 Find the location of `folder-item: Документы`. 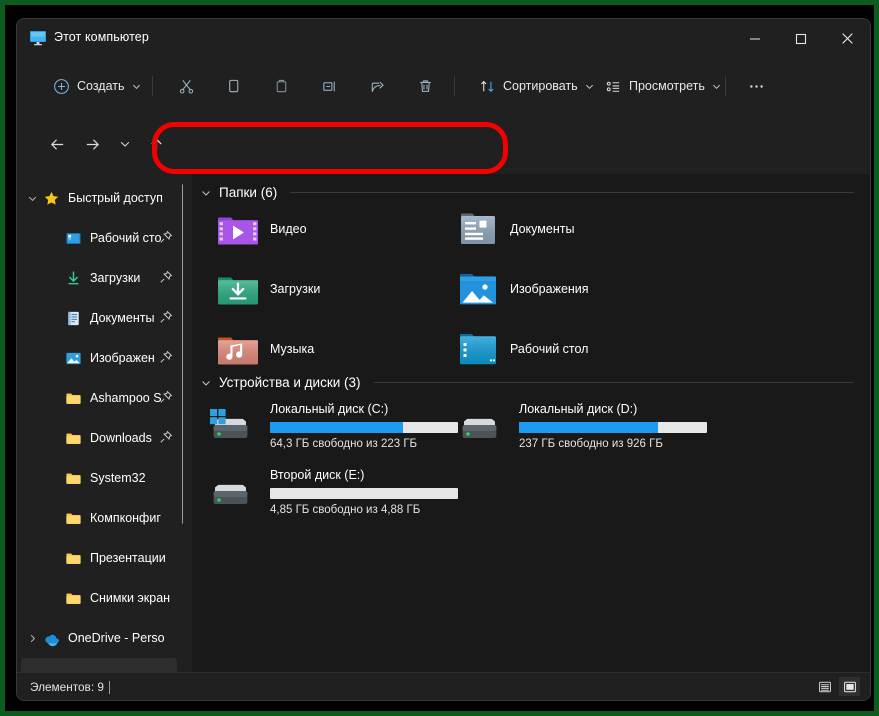

folder-item: Документы is located at coordinates (515, 229).